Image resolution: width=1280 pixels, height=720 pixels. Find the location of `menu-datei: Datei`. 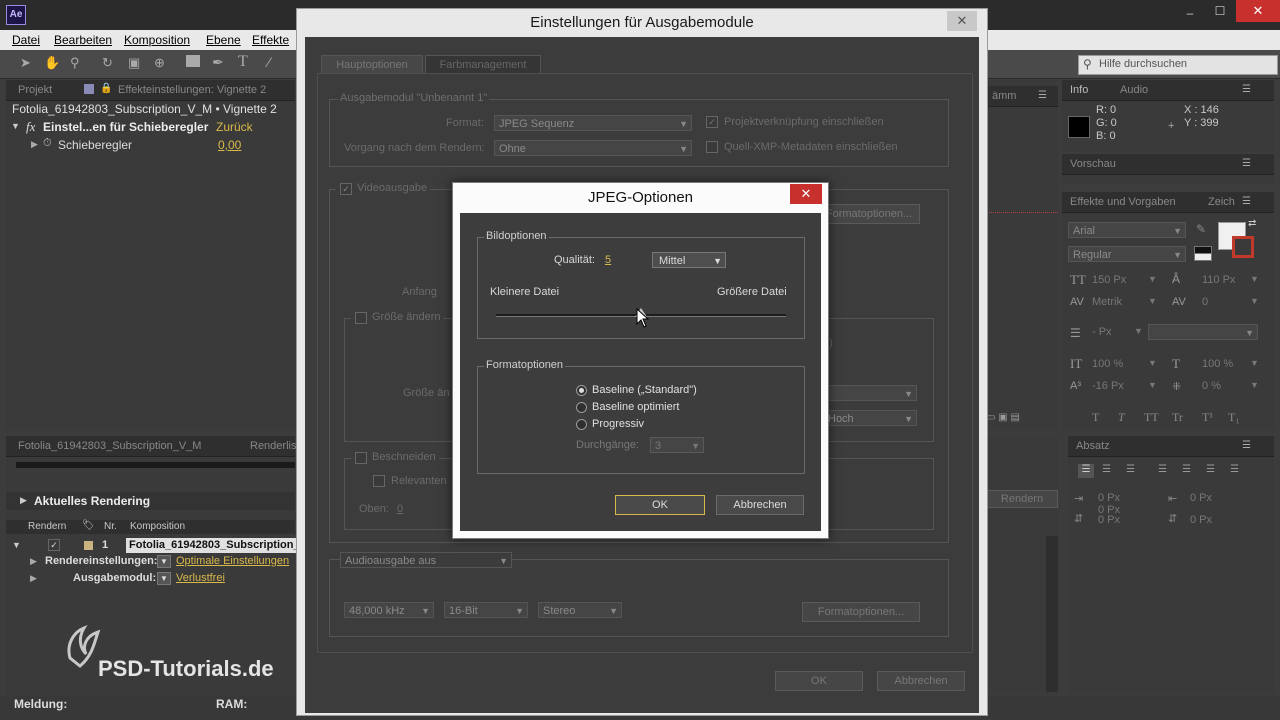

menu-datei: Datei is located at coordinates (26, 40).